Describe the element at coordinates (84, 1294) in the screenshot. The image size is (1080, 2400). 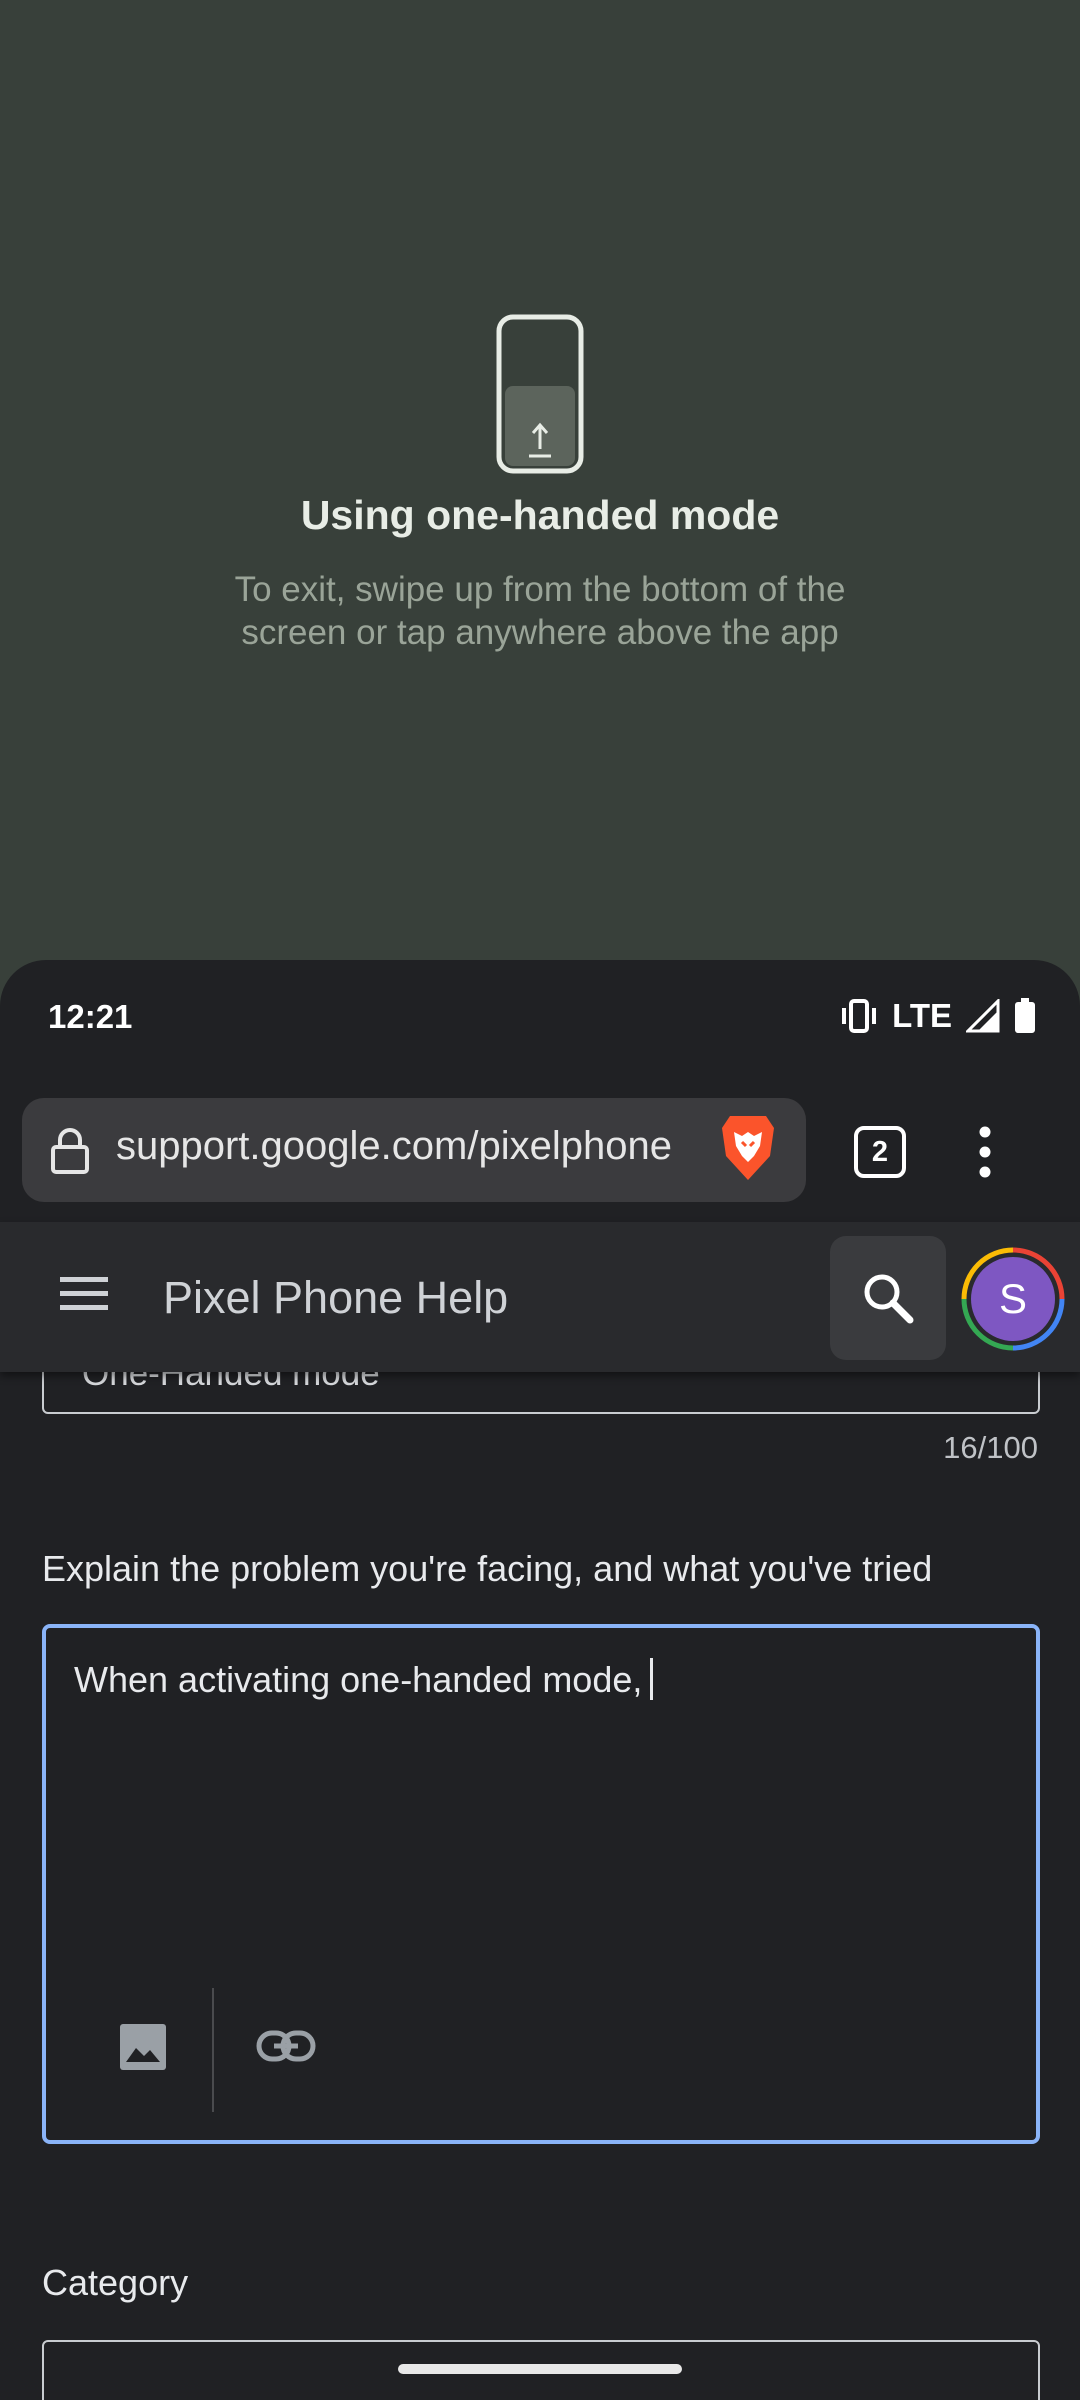
I see `menu-icon` at that location.